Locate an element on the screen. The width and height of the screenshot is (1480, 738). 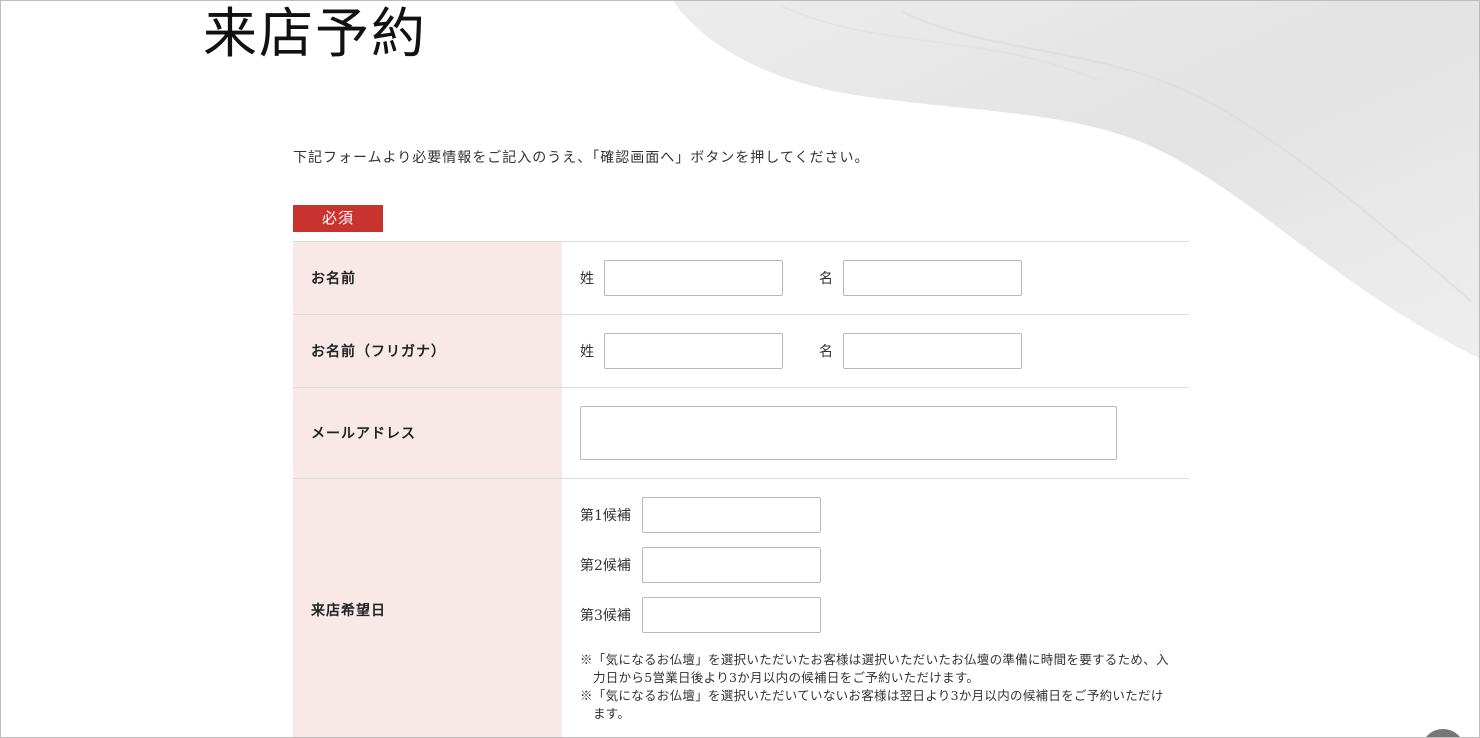
date-choice-2-input is located at coordinates (731, 565).